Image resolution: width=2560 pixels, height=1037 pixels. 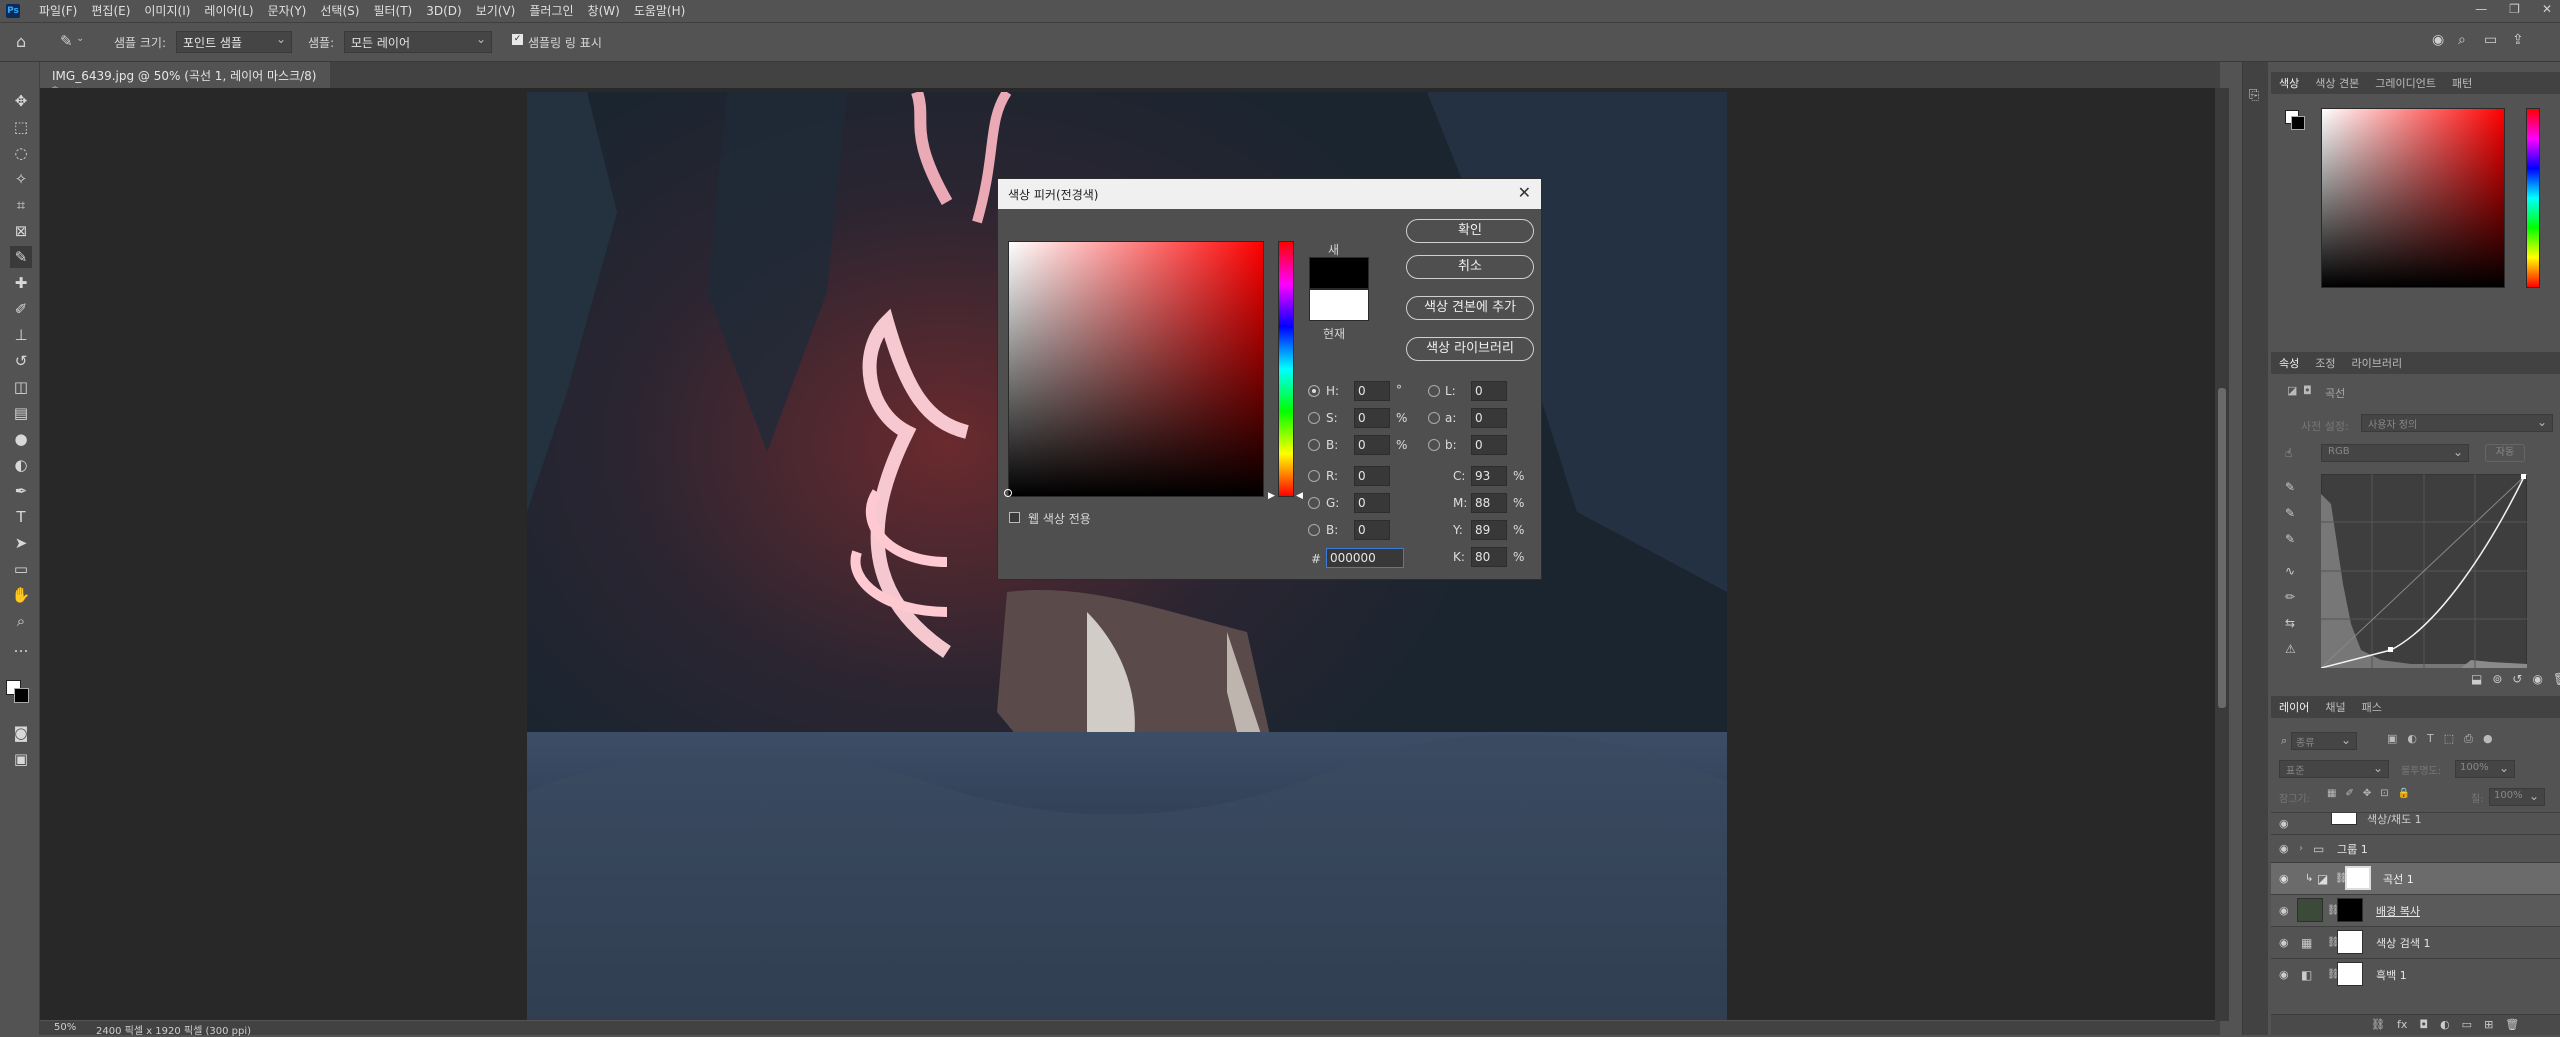 I want to click on search-icon: ⌕, so click(x=2462, y=40).